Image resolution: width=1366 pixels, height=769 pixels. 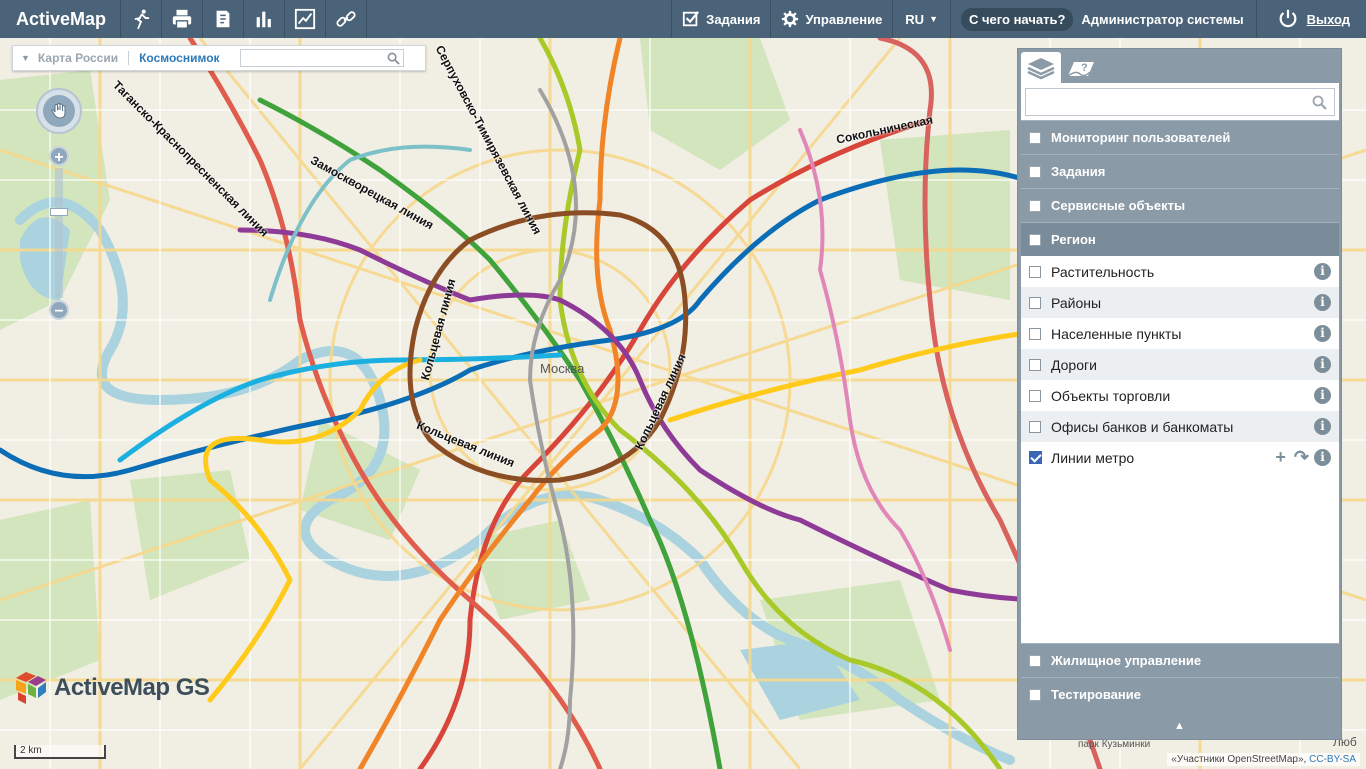 What do you see at coordinates (224, 19) in the screenshot?
I see `document-icon` at bounding box center [224, 19].